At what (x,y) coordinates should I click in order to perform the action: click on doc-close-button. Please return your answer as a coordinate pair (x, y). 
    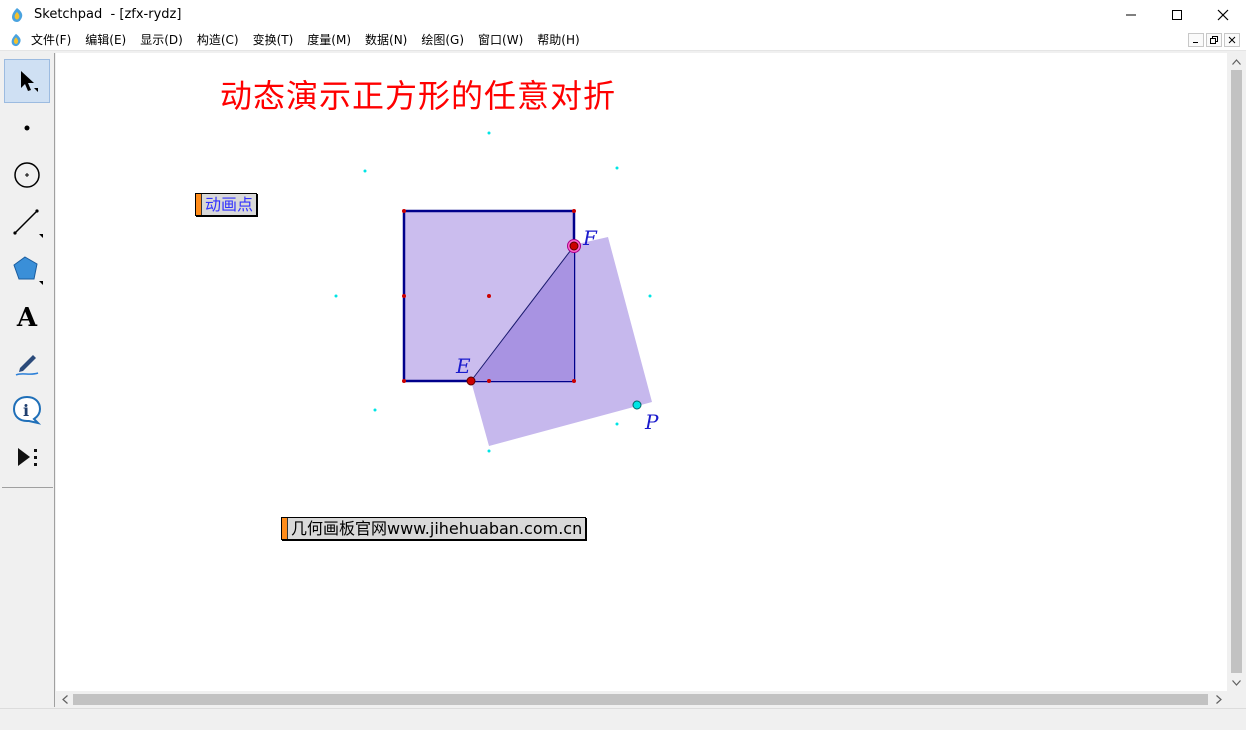
    Looking at the image, I should click on (1232, 40).